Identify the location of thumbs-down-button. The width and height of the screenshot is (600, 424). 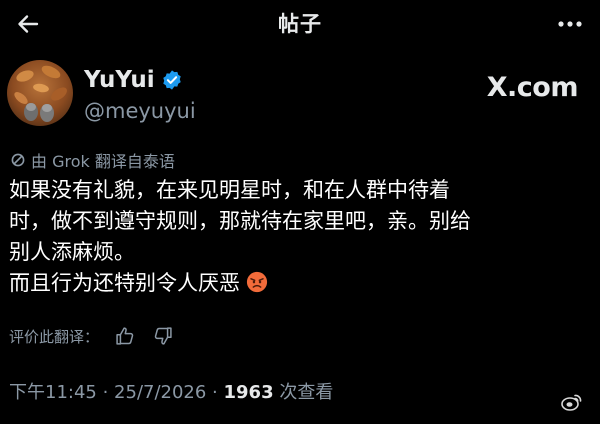
(163, 336).